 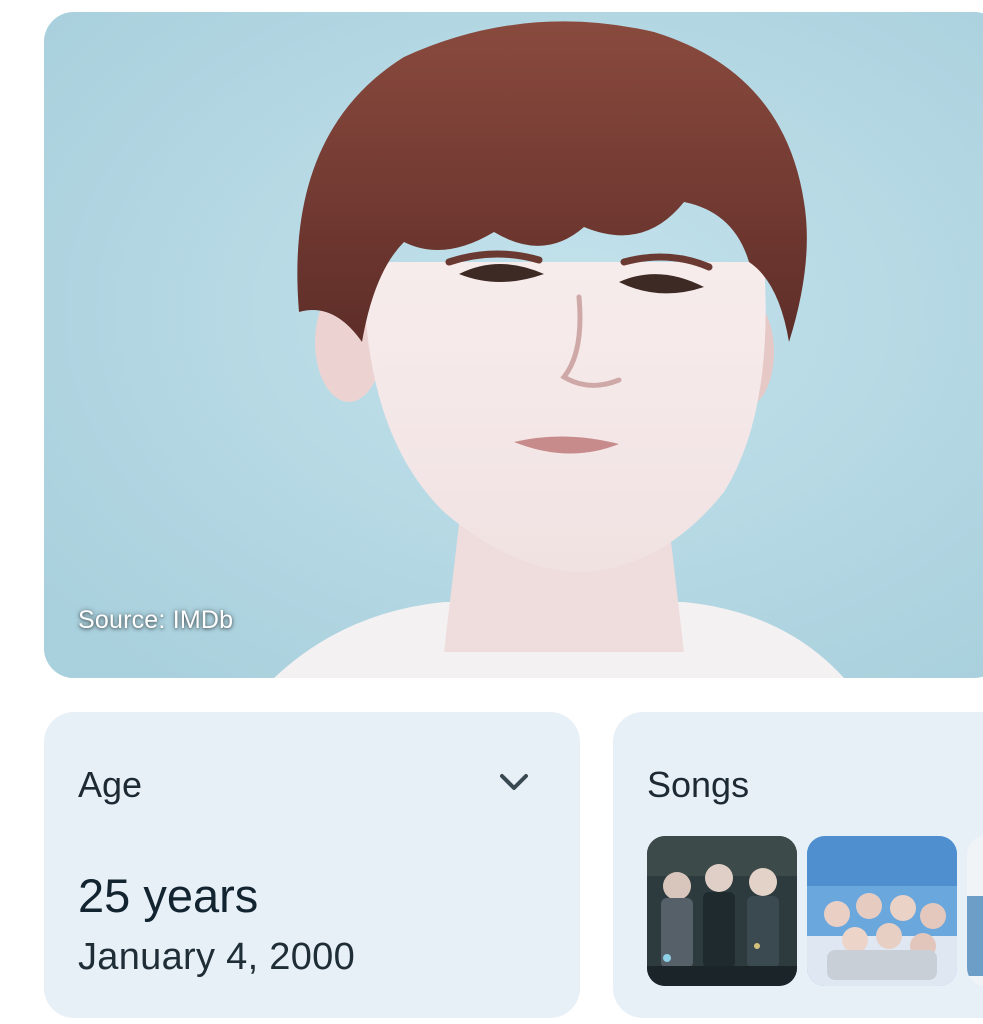 What do you see at coordinates (155, 620) in the screenshot?
I see `image-source-caption: Source: IMDb` at bounding box center [155, 620].